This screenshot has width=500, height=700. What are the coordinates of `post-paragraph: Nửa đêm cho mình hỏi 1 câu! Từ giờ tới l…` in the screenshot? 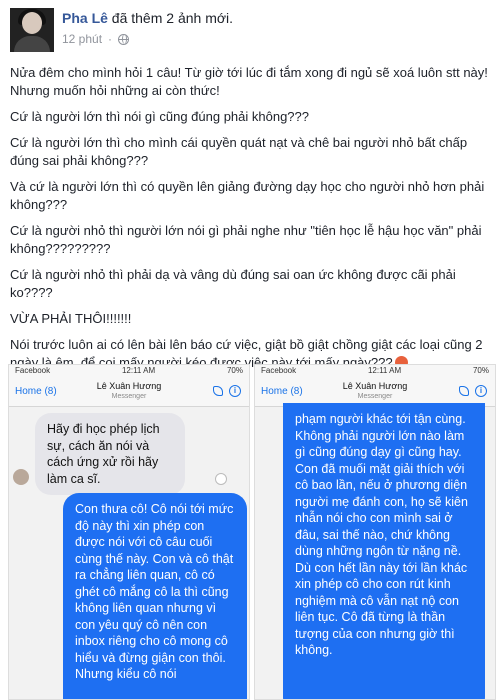 It's located at (249, 81).